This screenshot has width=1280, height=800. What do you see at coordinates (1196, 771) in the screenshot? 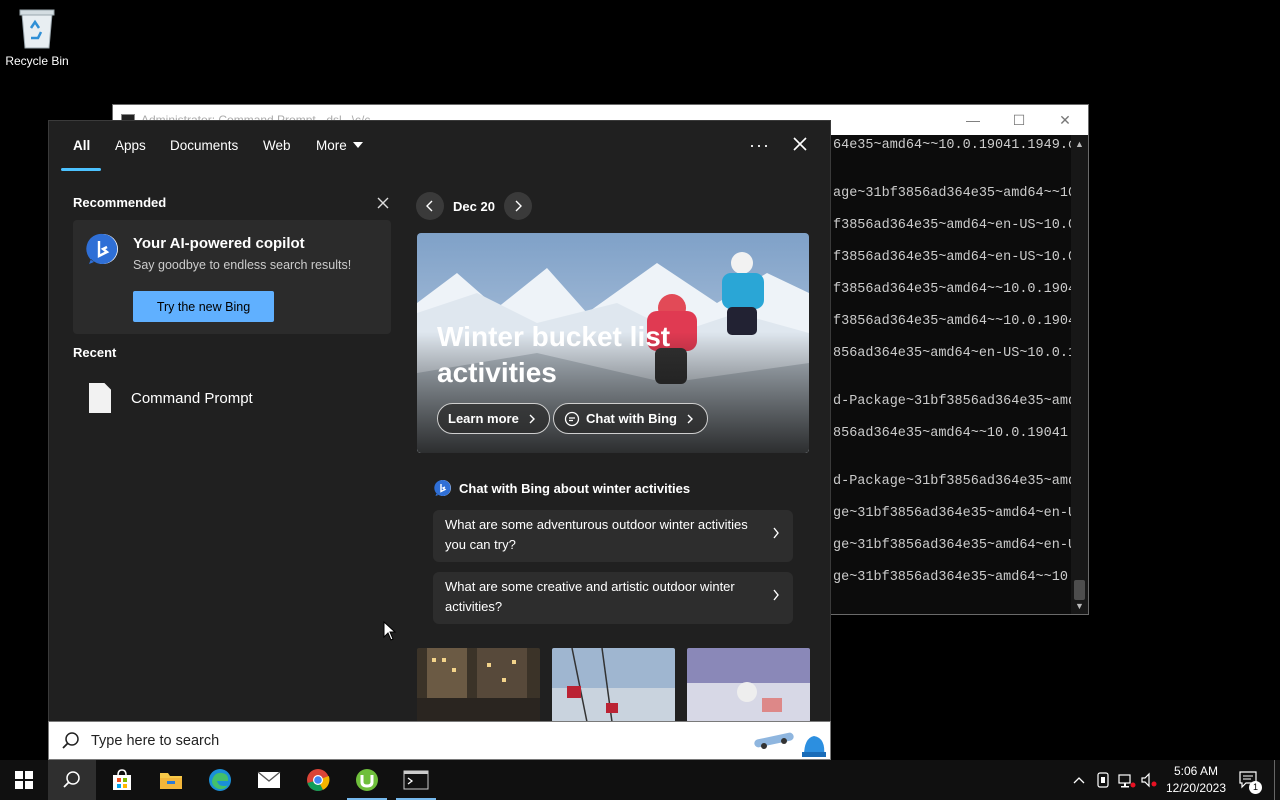
I see `clock-time: 5:06 AM` at bounding box center [1196, 771].